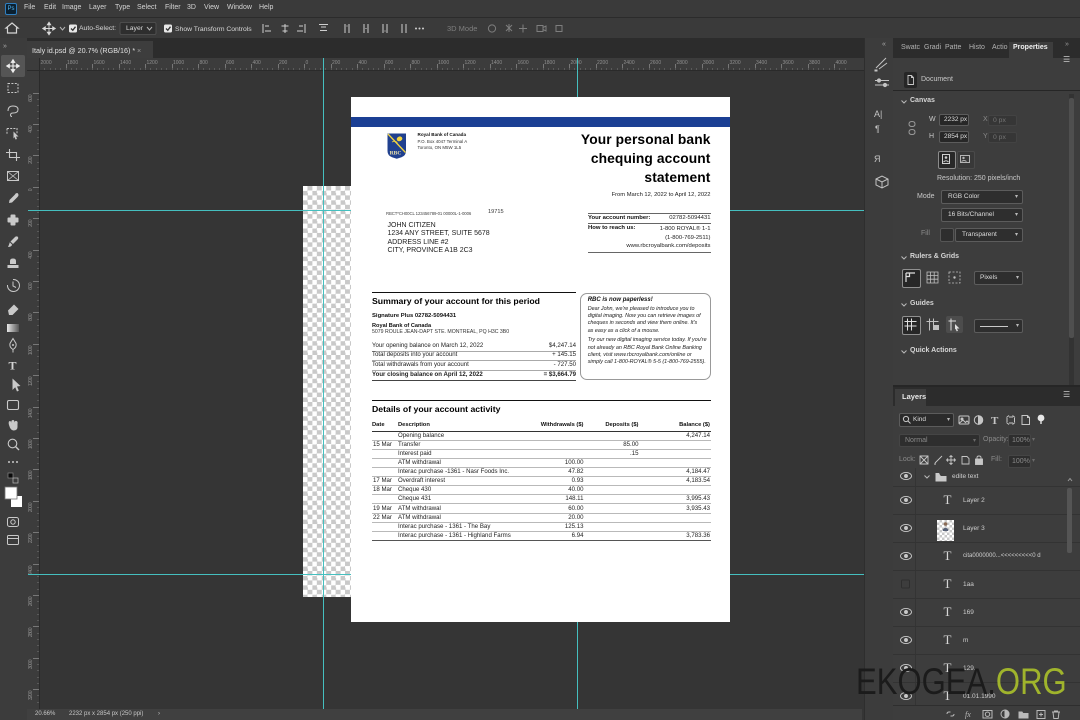 This screenshot has width=1080, height=720. What do you see at coordinates (968, 714) in the screenshot?
I see `svg-text: fx` at bounding box center [968, 714].